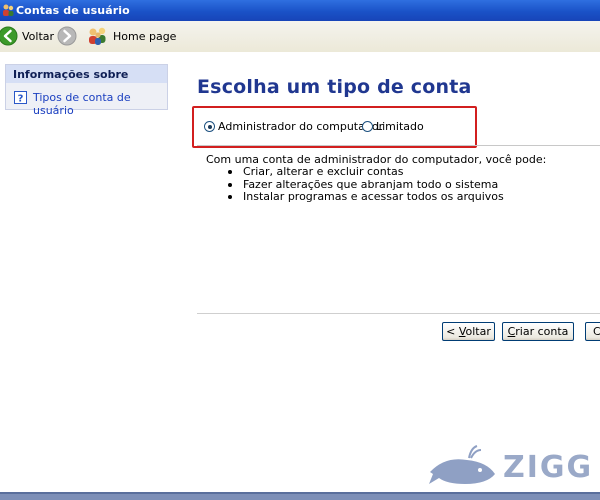  Describe the element at coordinates (300, 493) in the screenshot. I see `bottom-border-line` at that location.